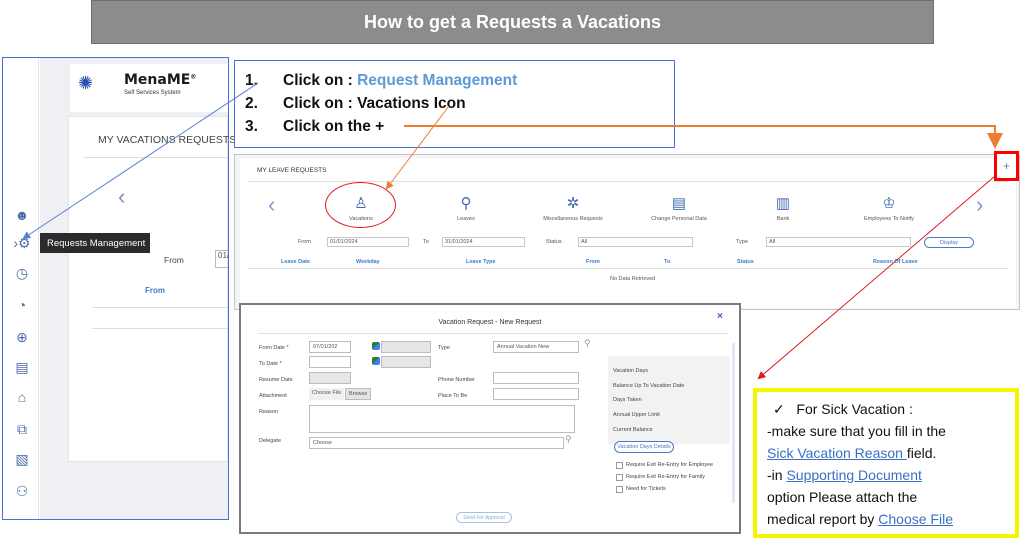  What do you see at coordinates (22, 491) in the screenshot?
I see `people-icon: ⚇` at bounding box center [22, 491].